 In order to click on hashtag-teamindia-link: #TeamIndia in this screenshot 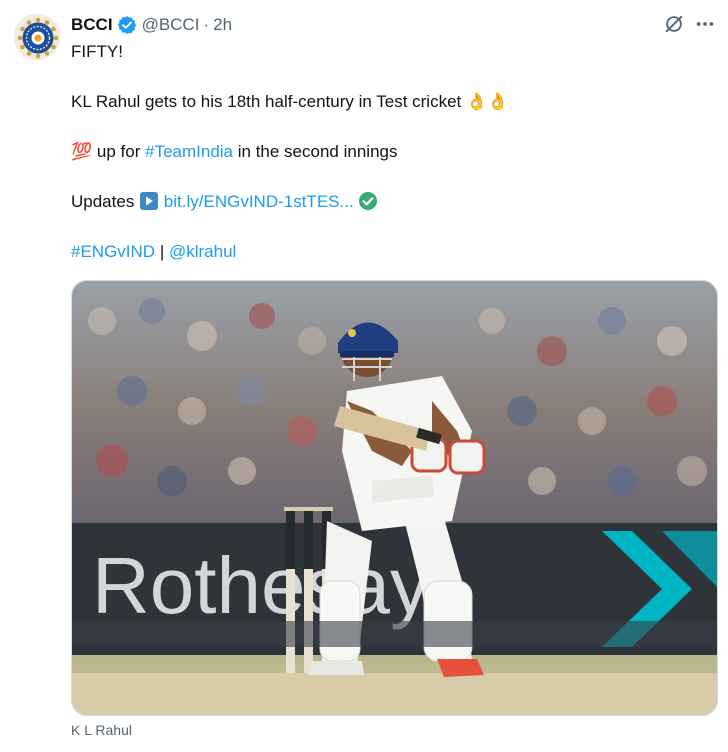, I will do `click(189, 151)`.